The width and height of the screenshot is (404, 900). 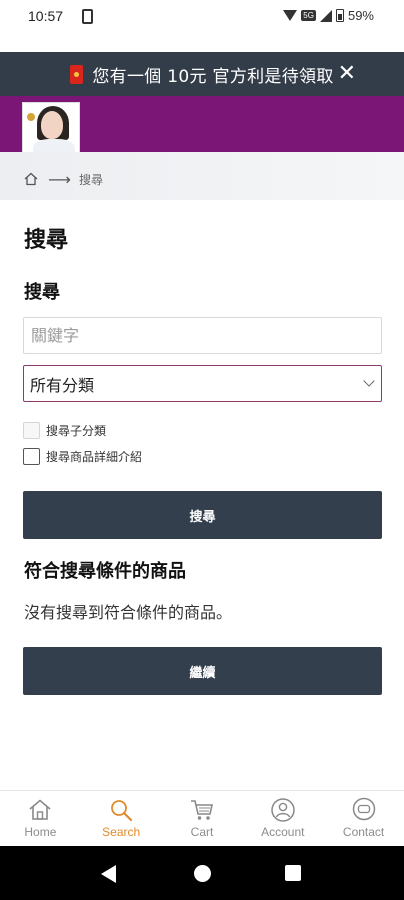 I want to click on breadcrumb-current: 搜尋, so click(x=91, y=179).